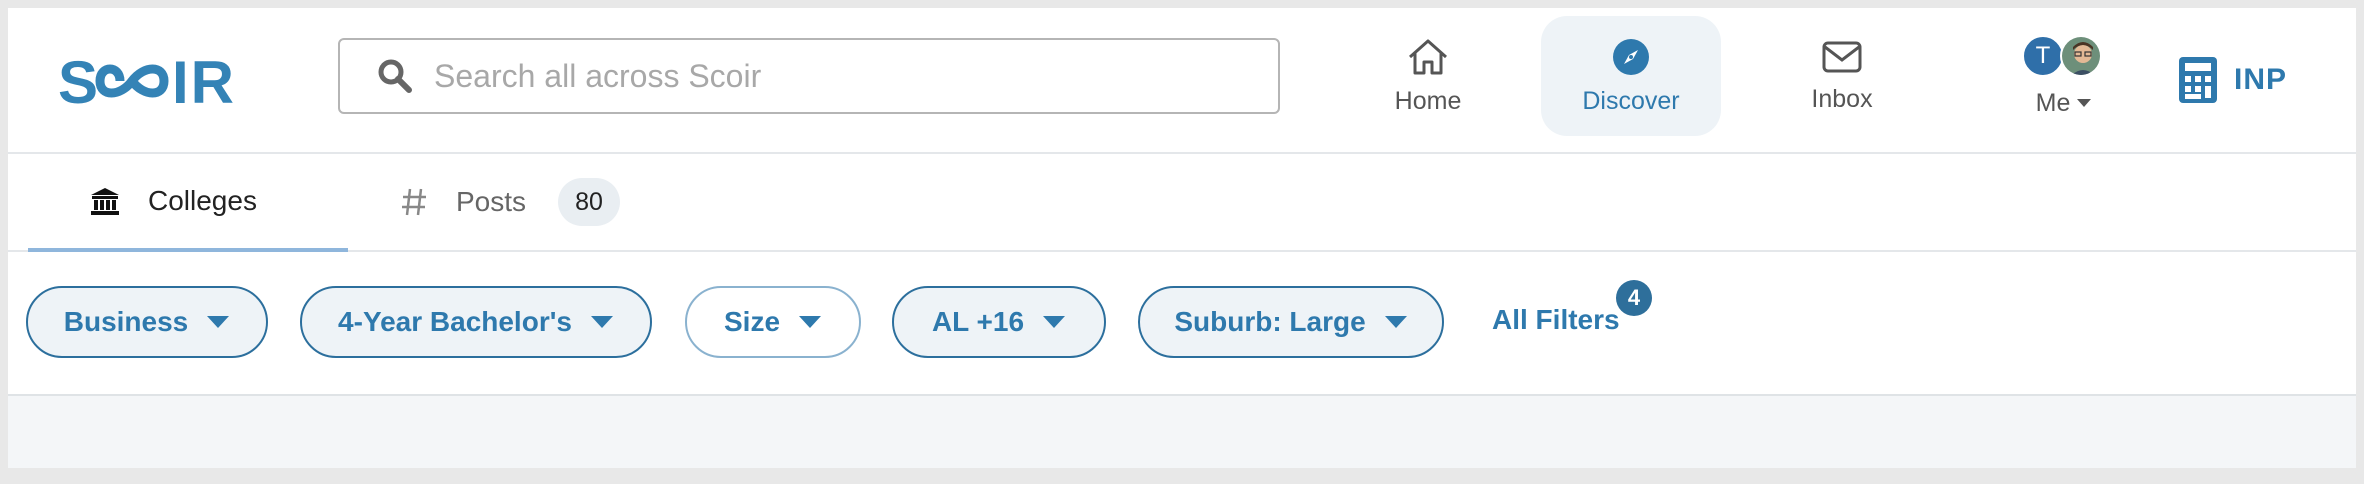 The width and height of the screenshot is (2364, 484). I want to click on inp-label: INP, so click(2261, 79).